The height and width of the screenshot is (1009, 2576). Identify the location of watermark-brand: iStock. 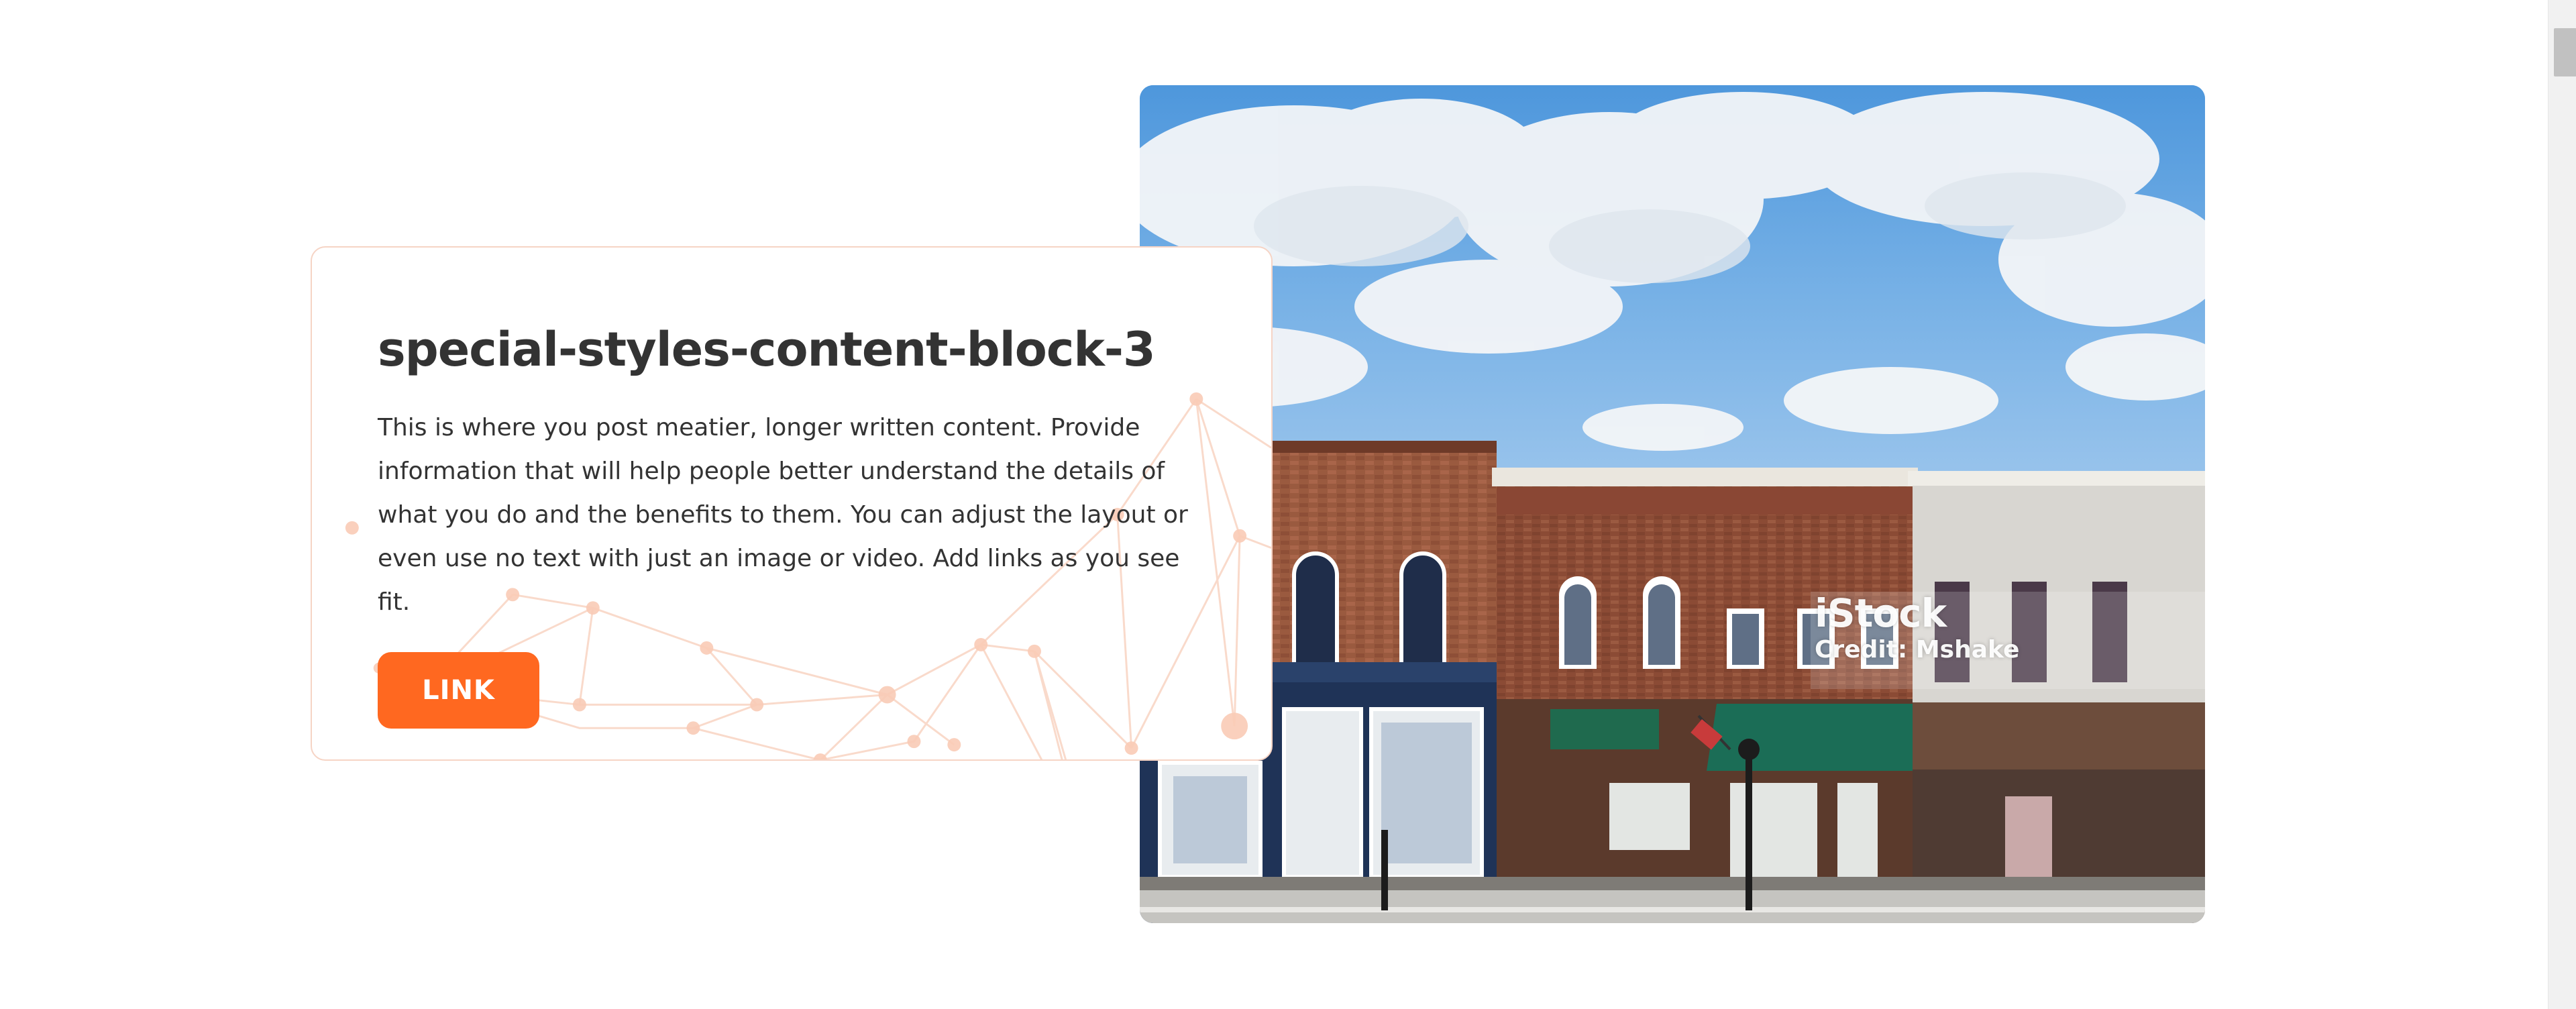
(1881, 613).